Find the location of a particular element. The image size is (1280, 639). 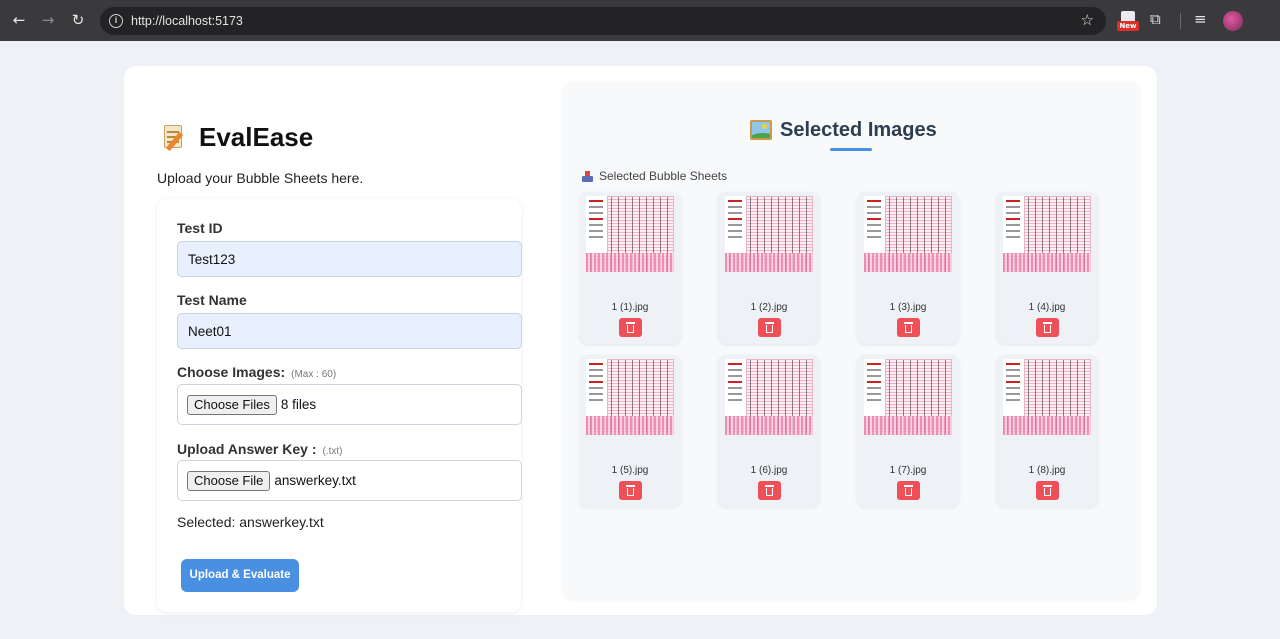

answer-key-label-text: Upload Answer Key : is located at coordinates (247, 449).